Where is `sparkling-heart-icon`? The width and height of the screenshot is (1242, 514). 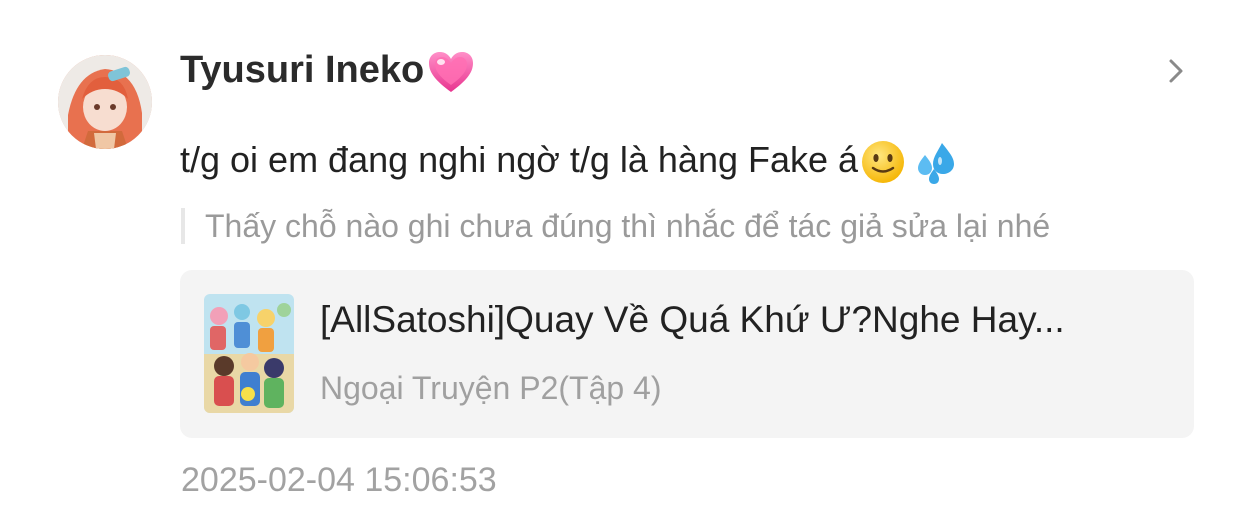
sparkling-heart-icon is located at coordinates (451, 71).